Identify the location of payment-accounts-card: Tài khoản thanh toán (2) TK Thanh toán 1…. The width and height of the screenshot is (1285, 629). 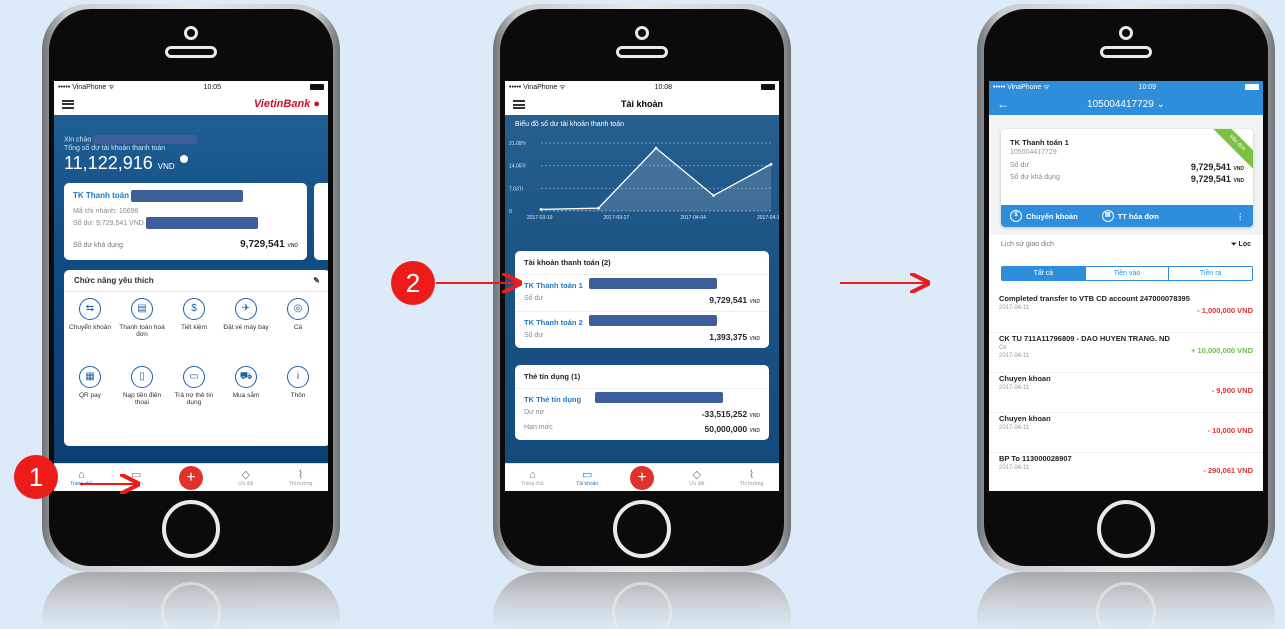
(642, 299).